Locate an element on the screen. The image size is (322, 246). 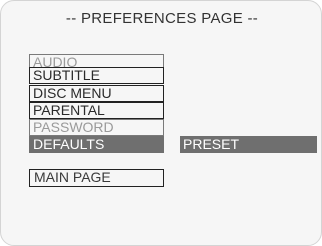
menu-item-disc-menu: DISC MENU is located at coordinates (96, 93).